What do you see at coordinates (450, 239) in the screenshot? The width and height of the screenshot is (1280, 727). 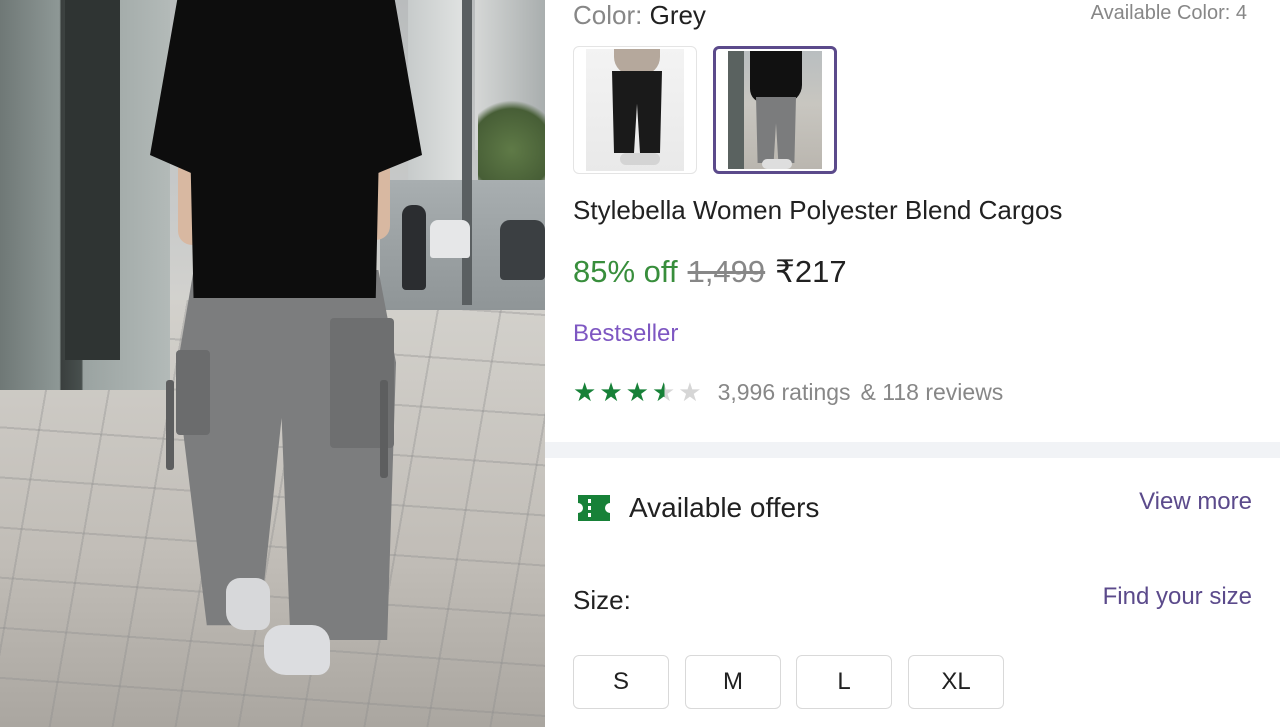 I see `car-background` at bounding box center [450, 239].